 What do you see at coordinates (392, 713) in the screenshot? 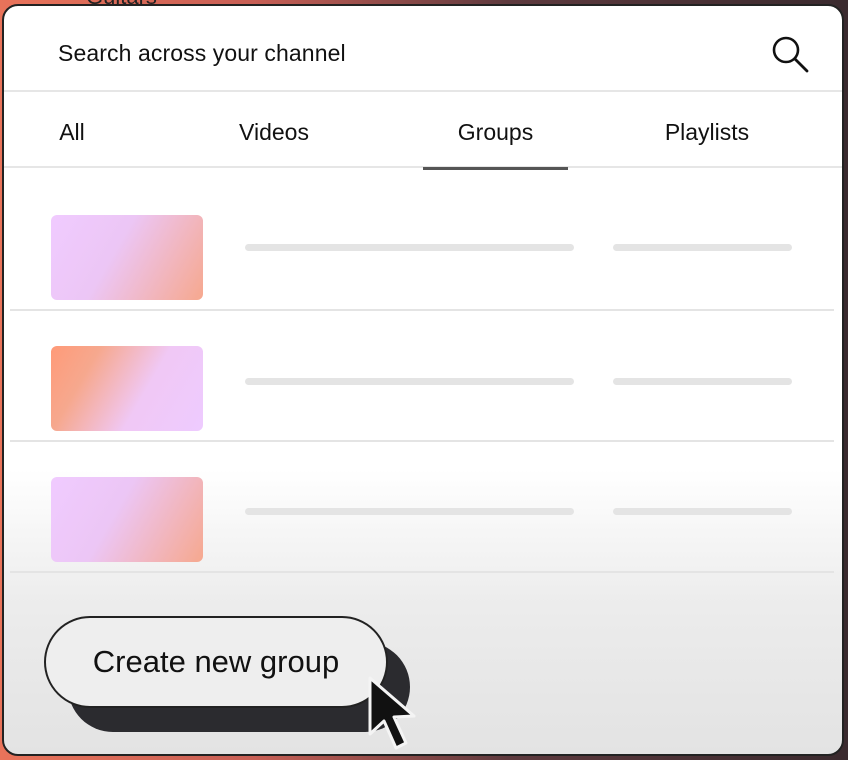
I see `pointer-cursor-icon` at bounding box center [392, 713].